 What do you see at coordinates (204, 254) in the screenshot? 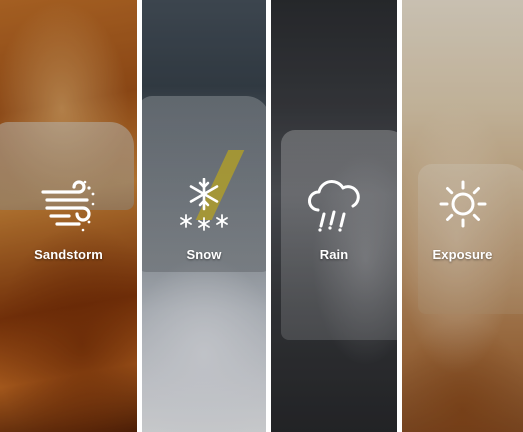
I see `panel-label-snow: Snow` at bounding box center [204, 254].